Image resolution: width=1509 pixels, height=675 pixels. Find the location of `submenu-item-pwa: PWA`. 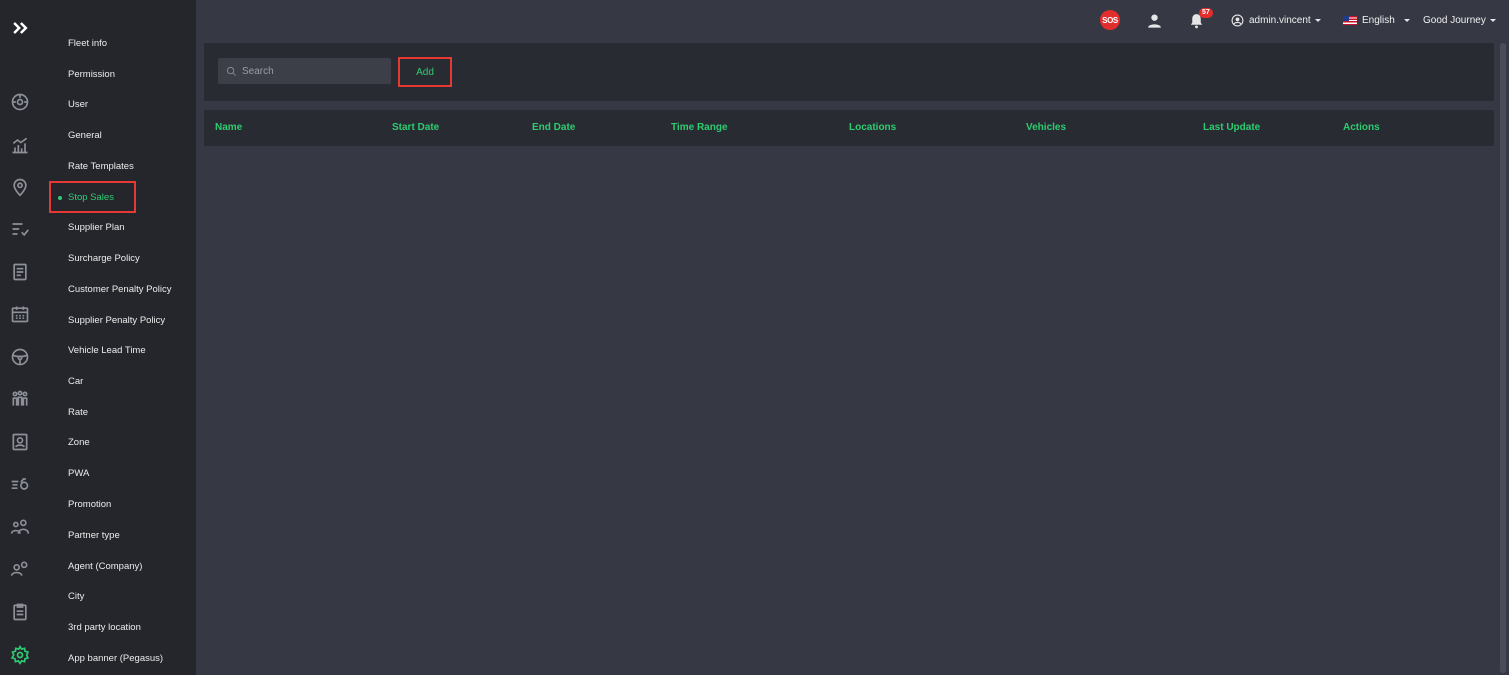

submenu-item-pwa: PWA is located at coordinates (78, 474).